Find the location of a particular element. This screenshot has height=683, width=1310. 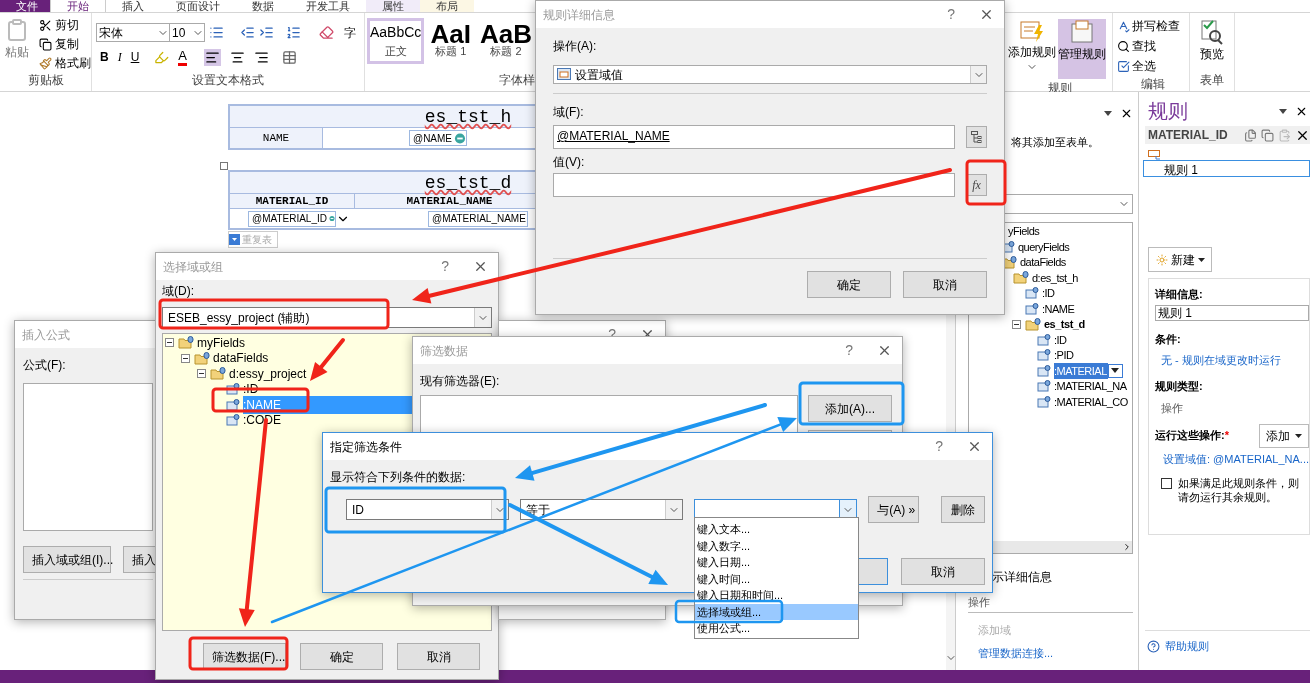

field-label: 操作(A): is located at coordinates (575, 46).